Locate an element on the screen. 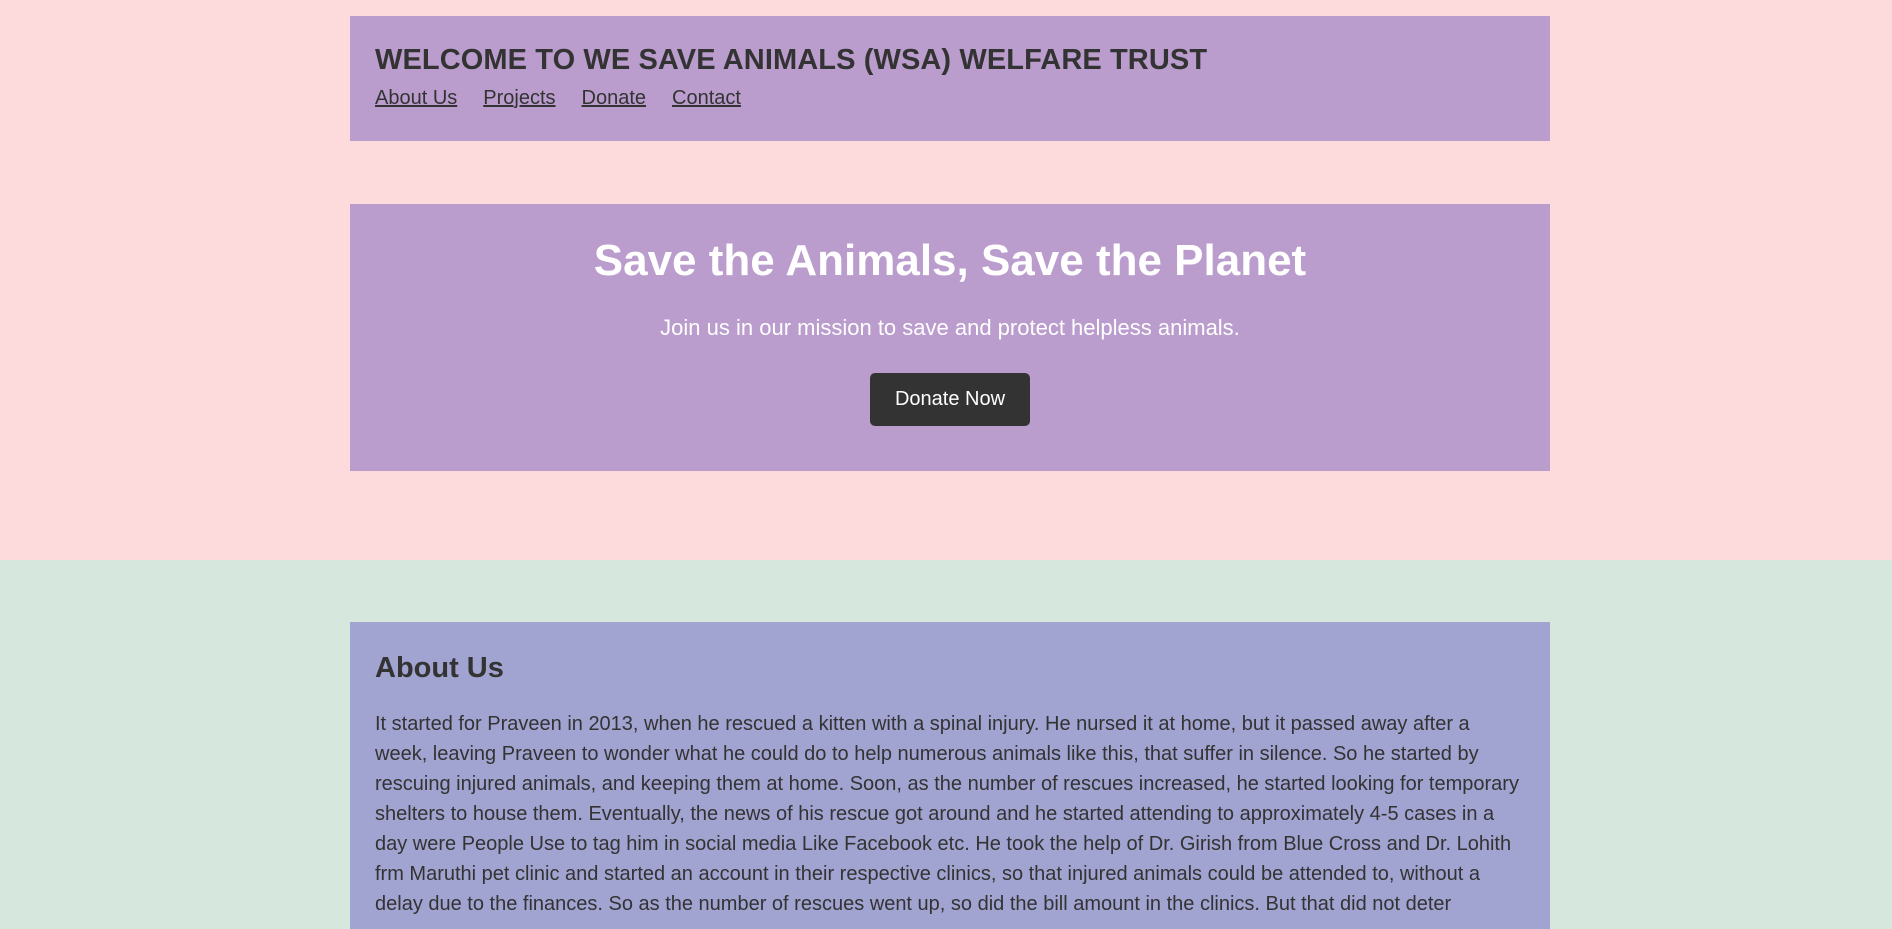 Image resolution: width=1892 pixels, height=929 pixels. about-title: About Us is located at coordinates (439, 668).